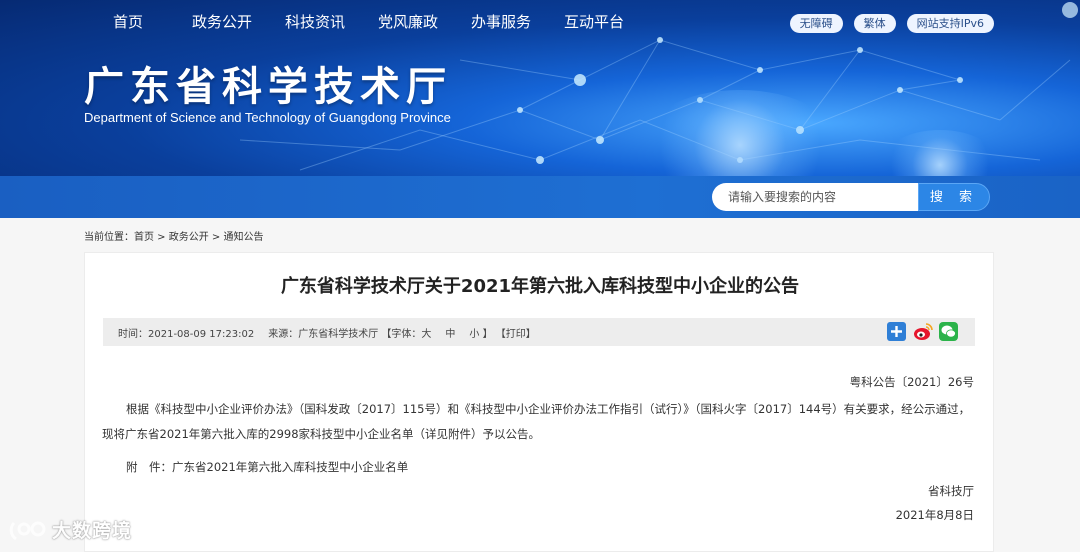 This screenshot has width=1080, height=552. Describe the element at coordinates (816, 23) in the screenshot. I see `accessibility-link: 无障碍` at that location.